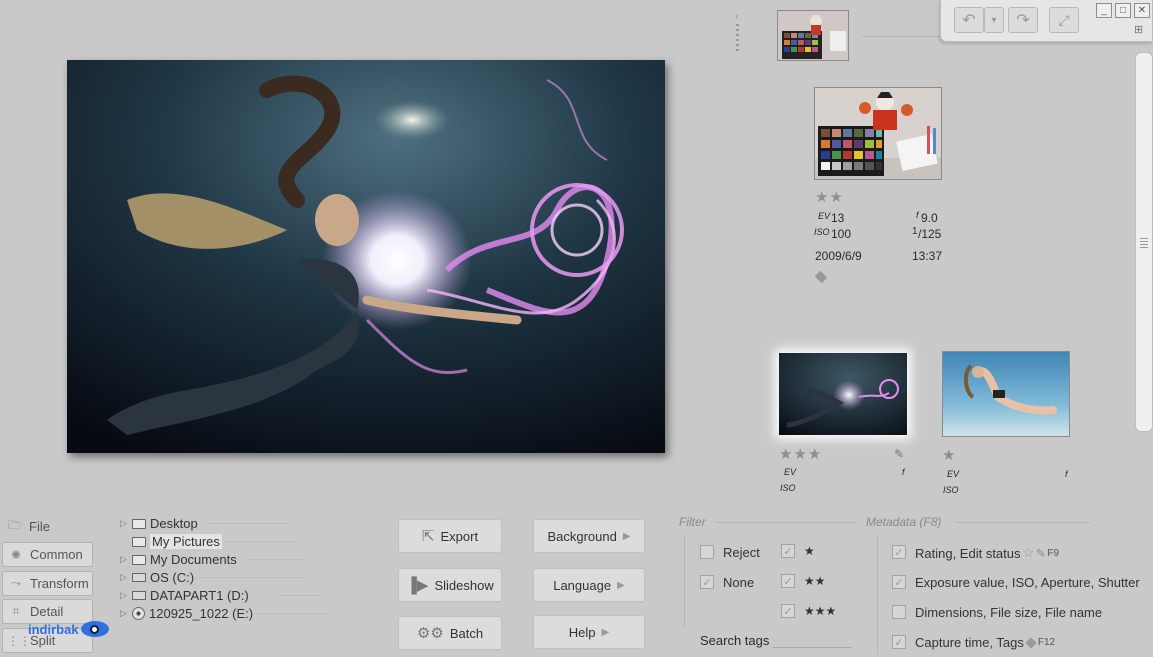 The image size is (1153, 657). Describe the element at coordinates (450, 633) in the screenshot. I see `batch-button: ⚙⚙ Batch` at that location.